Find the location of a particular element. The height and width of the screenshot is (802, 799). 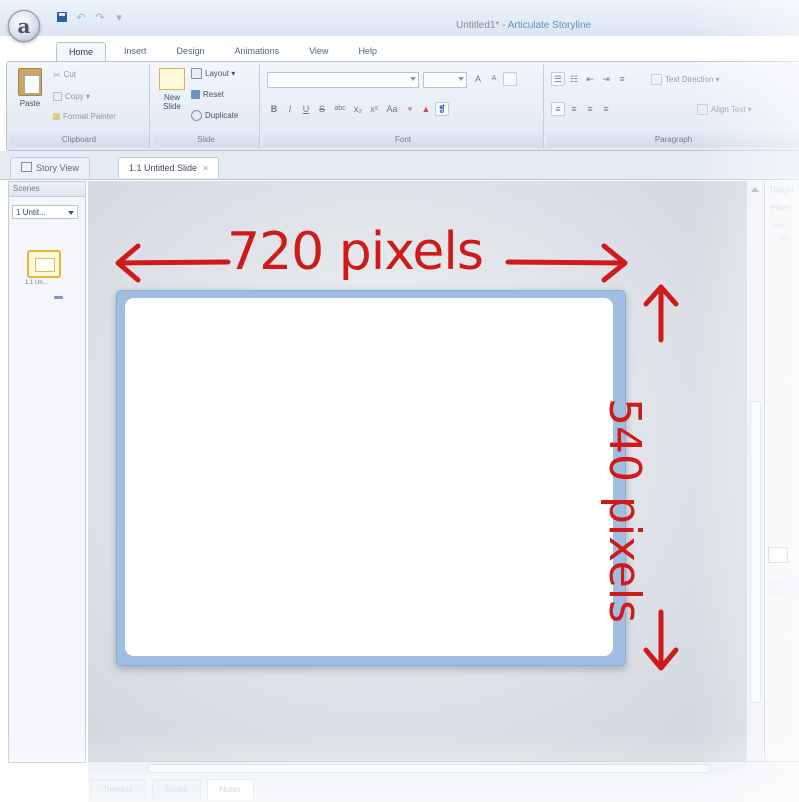

layout-button: Layout ▾ is located at coordinates (213, 73).